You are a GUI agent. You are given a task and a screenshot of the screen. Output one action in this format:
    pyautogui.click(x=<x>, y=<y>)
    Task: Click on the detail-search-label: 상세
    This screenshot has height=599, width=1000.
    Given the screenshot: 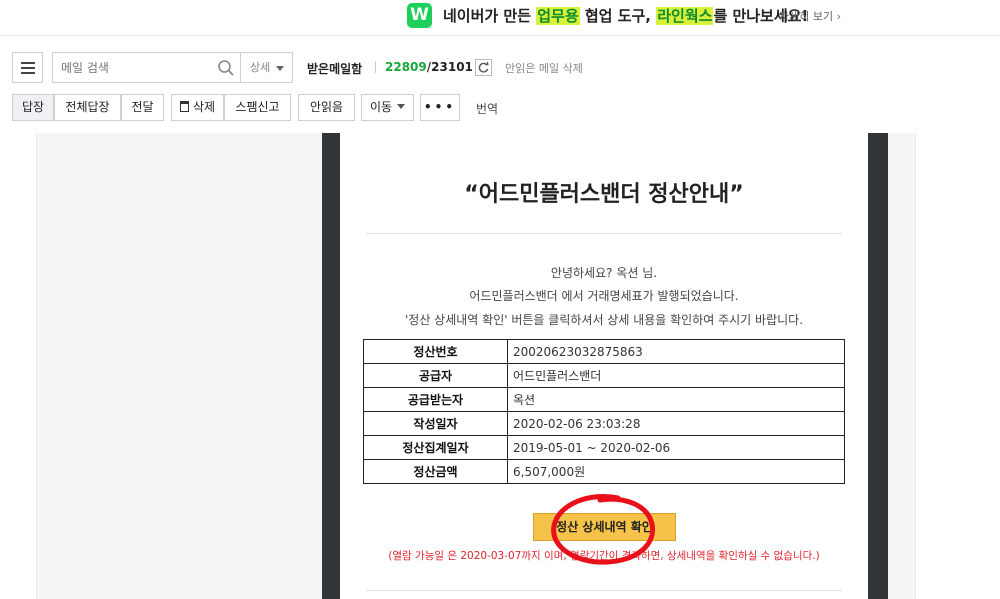 What is the action you would take?
    pyautogui.click(x=260, y=67)
    